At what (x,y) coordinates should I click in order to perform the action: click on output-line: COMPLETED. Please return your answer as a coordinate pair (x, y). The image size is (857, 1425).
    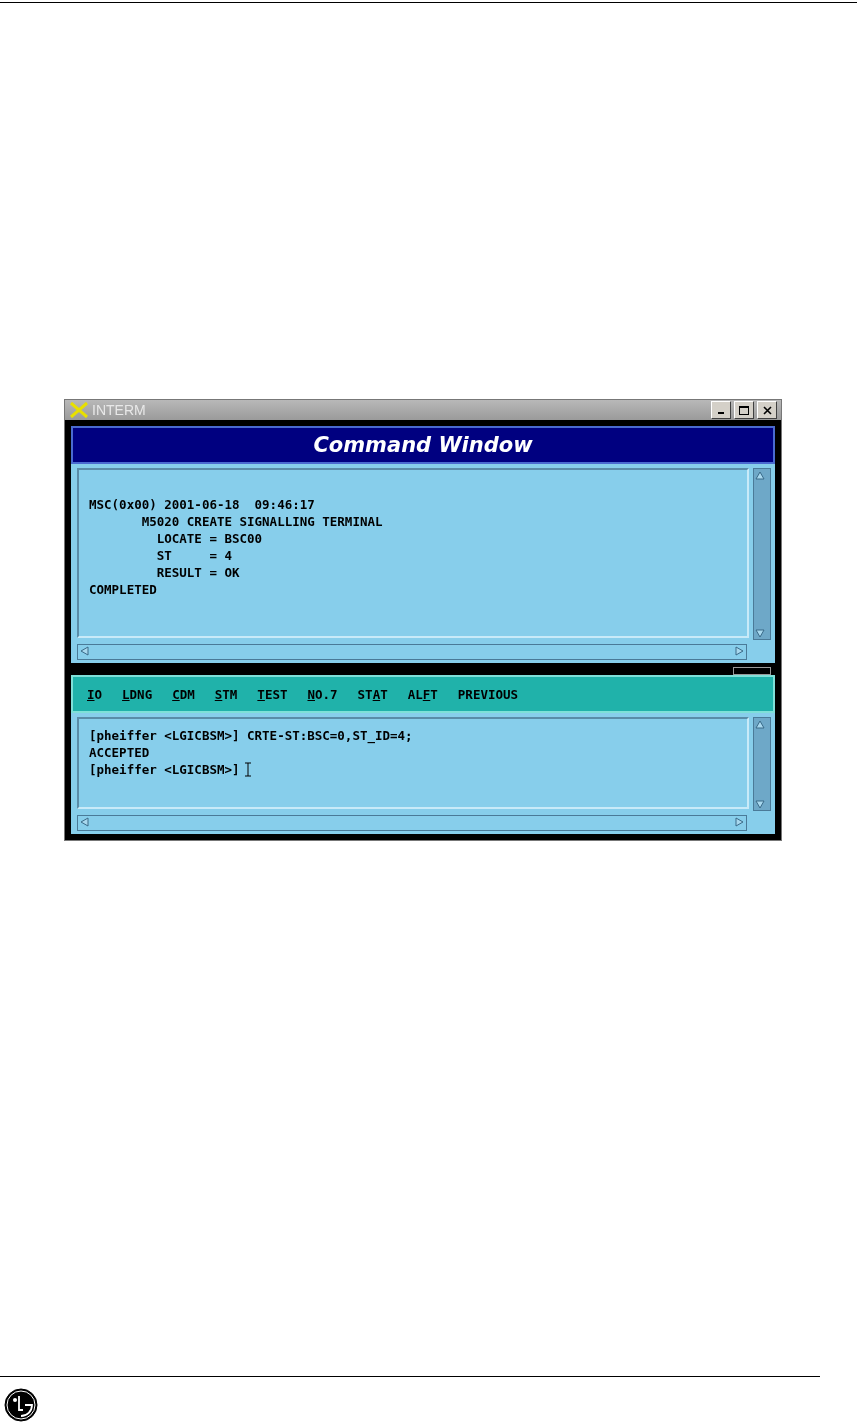
    Looking at the image, I should click on (123, 589).